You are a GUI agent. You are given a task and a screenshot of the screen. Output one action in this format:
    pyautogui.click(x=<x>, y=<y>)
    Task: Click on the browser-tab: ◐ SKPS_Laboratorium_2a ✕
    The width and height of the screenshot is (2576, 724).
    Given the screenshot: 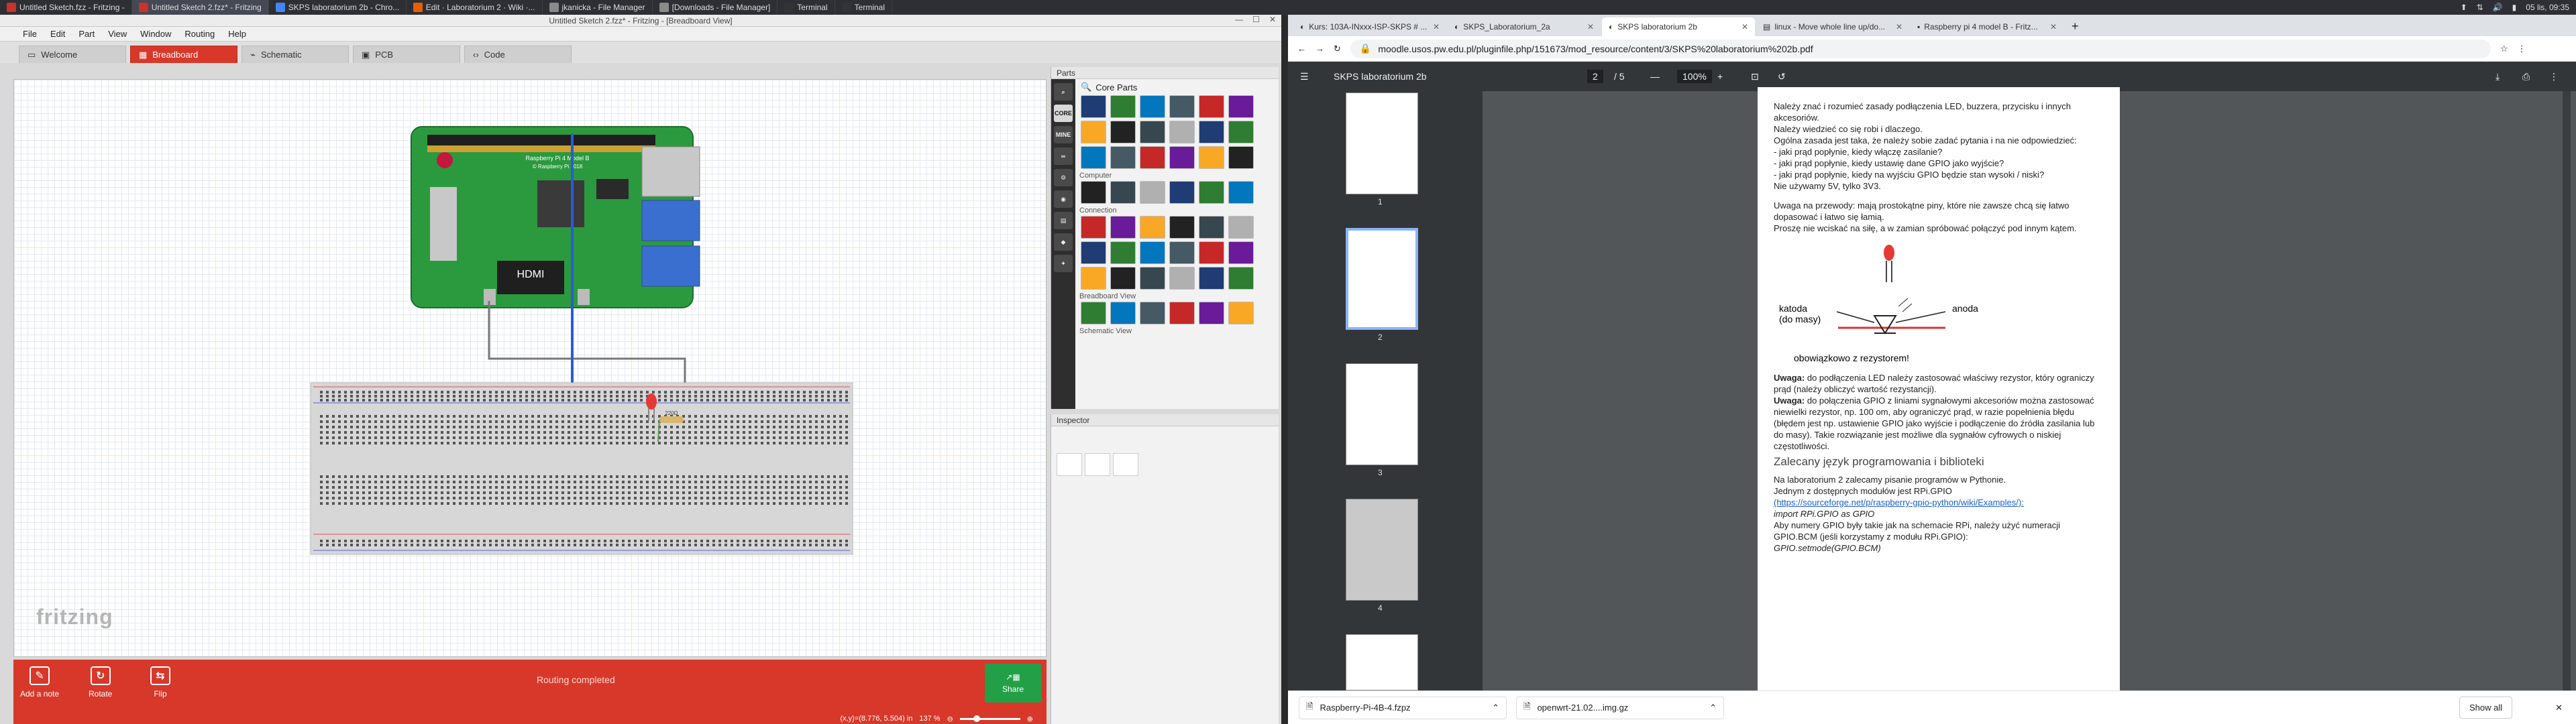 What is the action you would take?
    pyautogui.click(x=1524, y=27)
    